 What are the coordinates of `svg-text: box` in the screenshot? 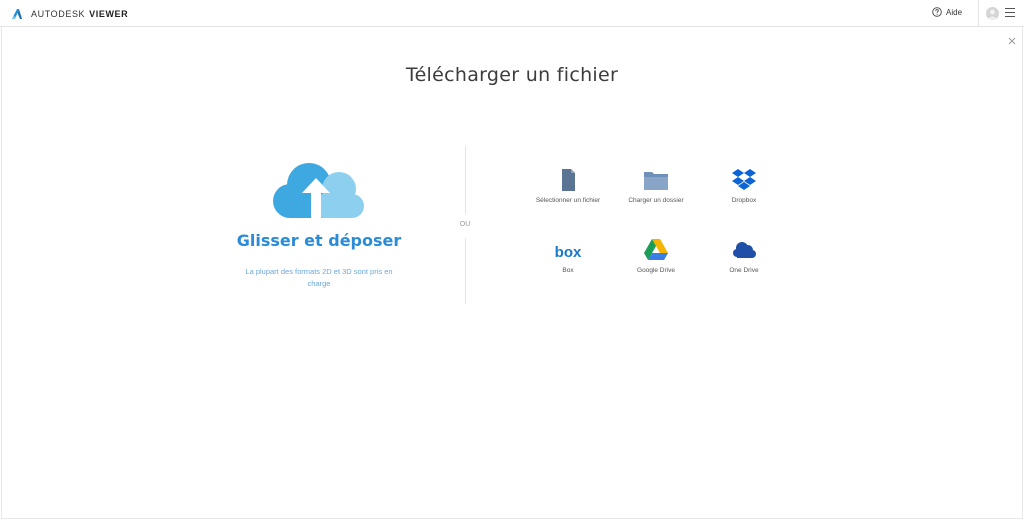 It's located at (568, 252).